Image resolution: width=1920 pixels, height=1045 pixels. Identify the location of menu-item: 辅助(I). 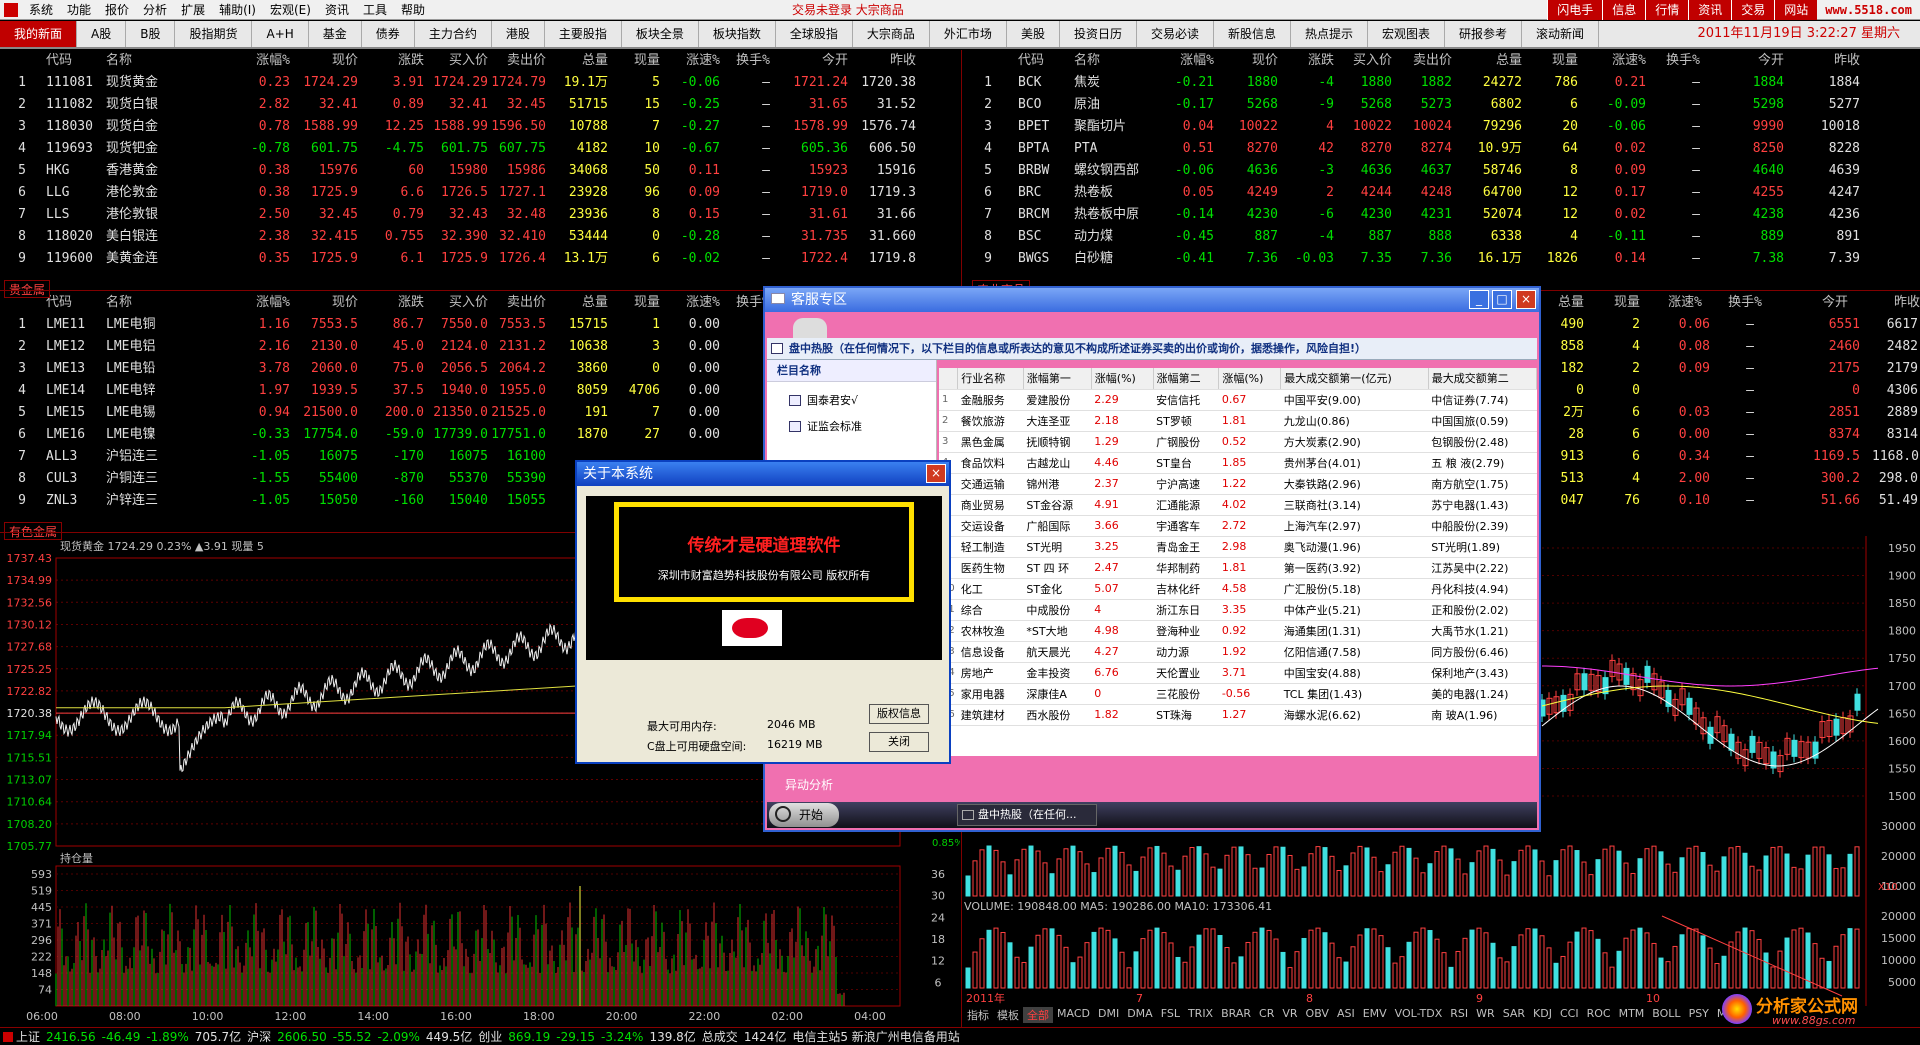
(237, 9).